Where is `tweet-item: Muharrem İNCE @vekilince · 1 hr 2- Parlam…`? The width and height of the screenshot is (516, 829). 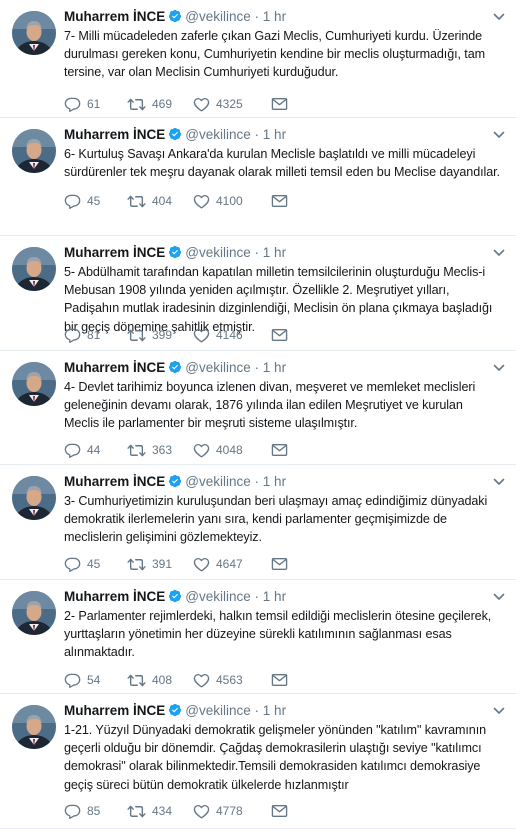
tweet-item: Muharrem İNCE @vekilince · 1 hr 2- Parlam… is located at coordinates (258, 637).